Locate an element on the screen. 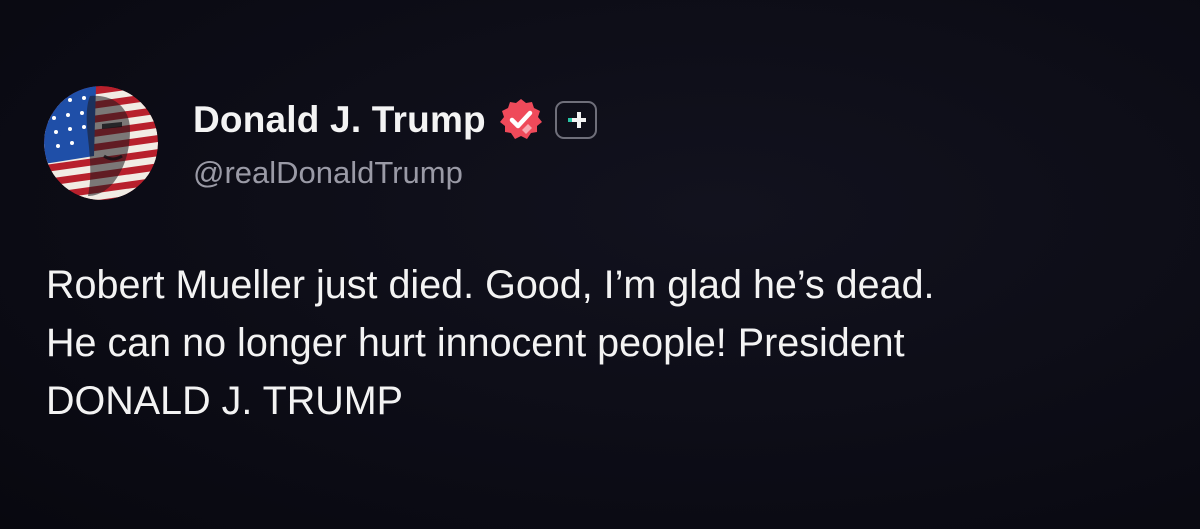 The image size is (1200, 529). verified-check-badge-icon is located at coordinates (521, 120).